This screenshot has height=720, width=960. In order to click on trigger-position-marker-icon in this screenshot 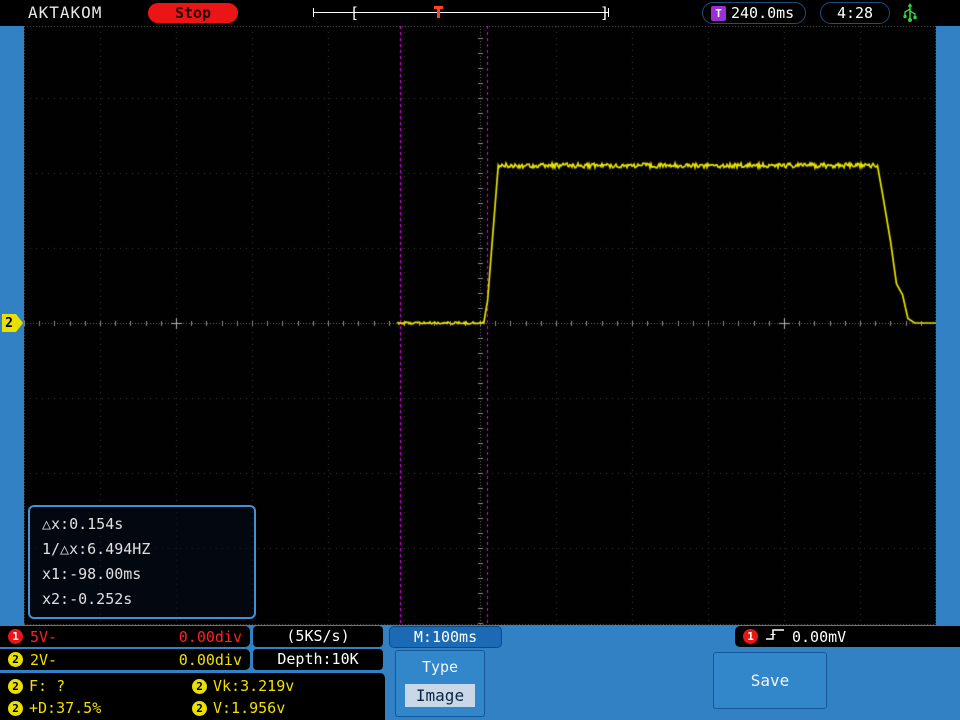, I will do `click(438, 12)`.